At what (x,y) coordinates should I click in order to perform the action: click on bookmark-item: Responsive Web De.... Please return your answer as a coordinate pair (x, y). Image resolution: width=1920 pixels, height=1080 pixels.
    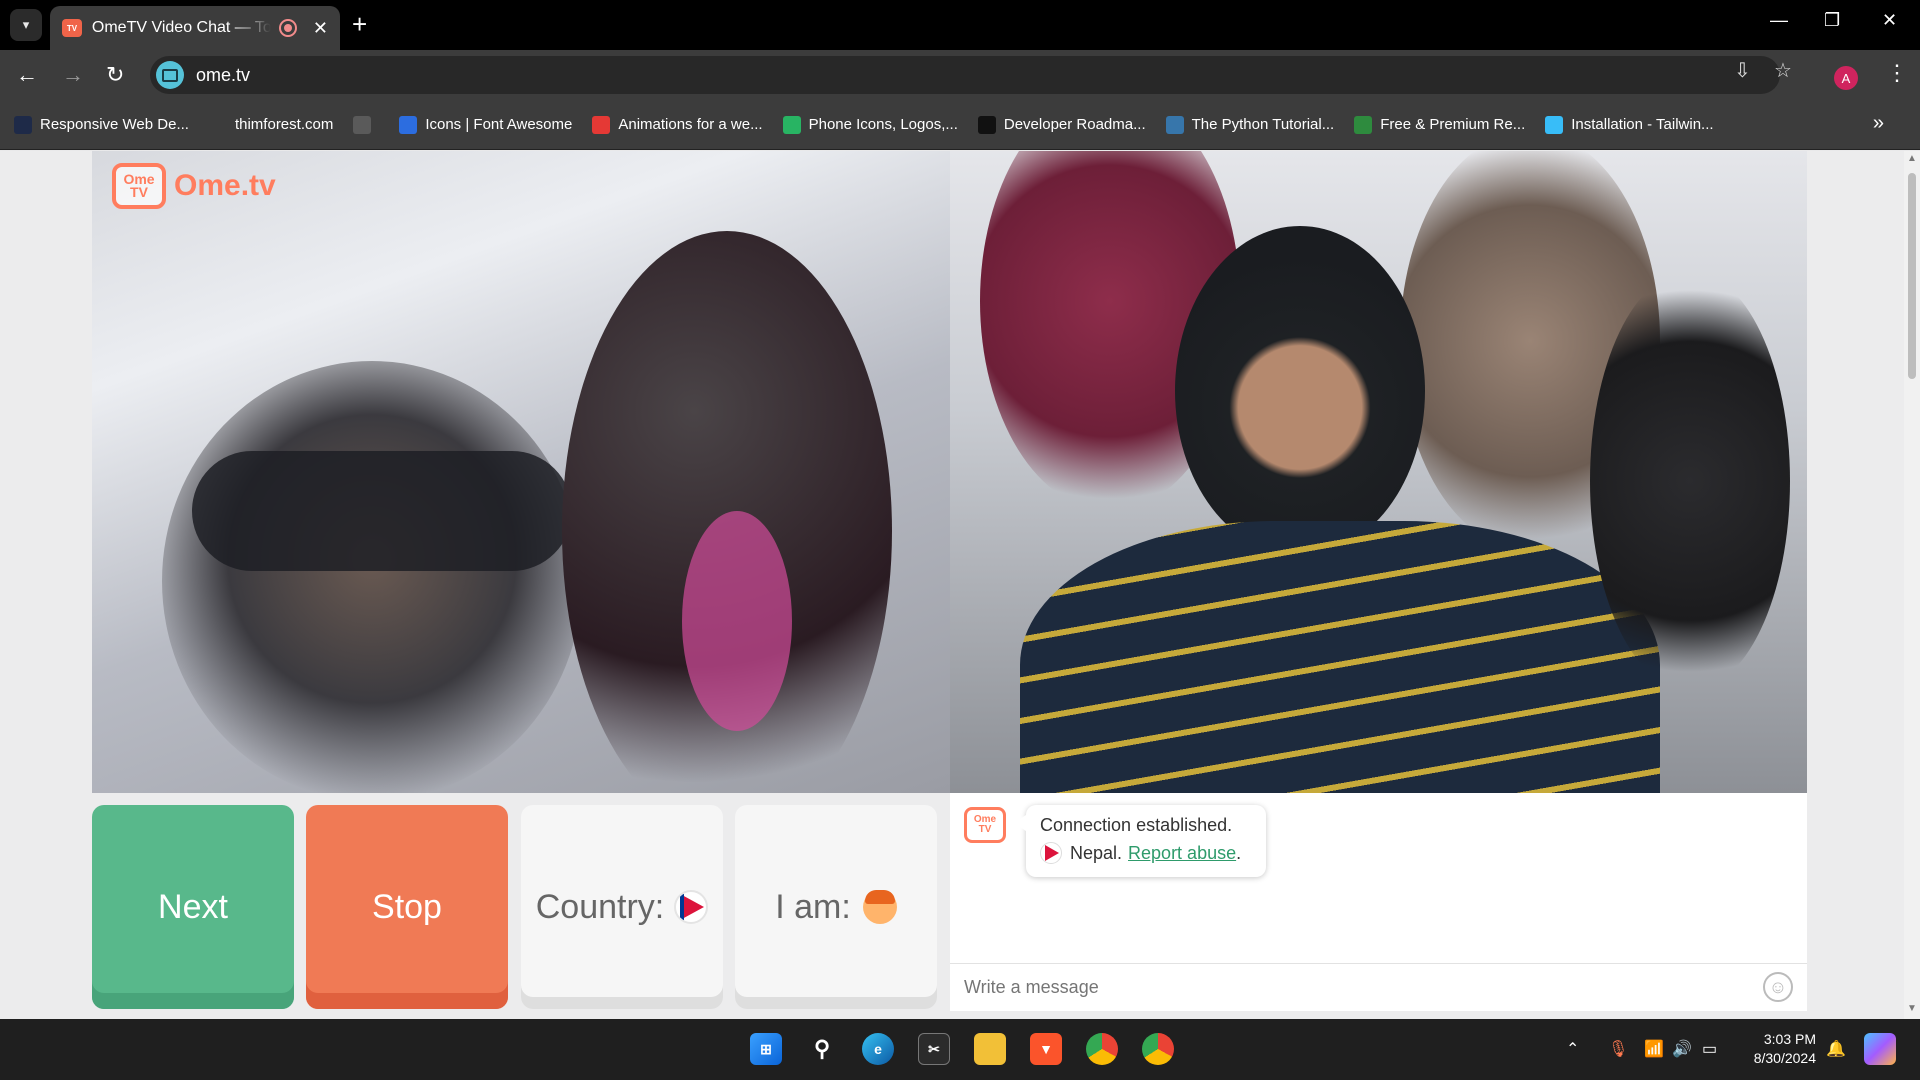
    Looking at the image, I should click on (101, 124).